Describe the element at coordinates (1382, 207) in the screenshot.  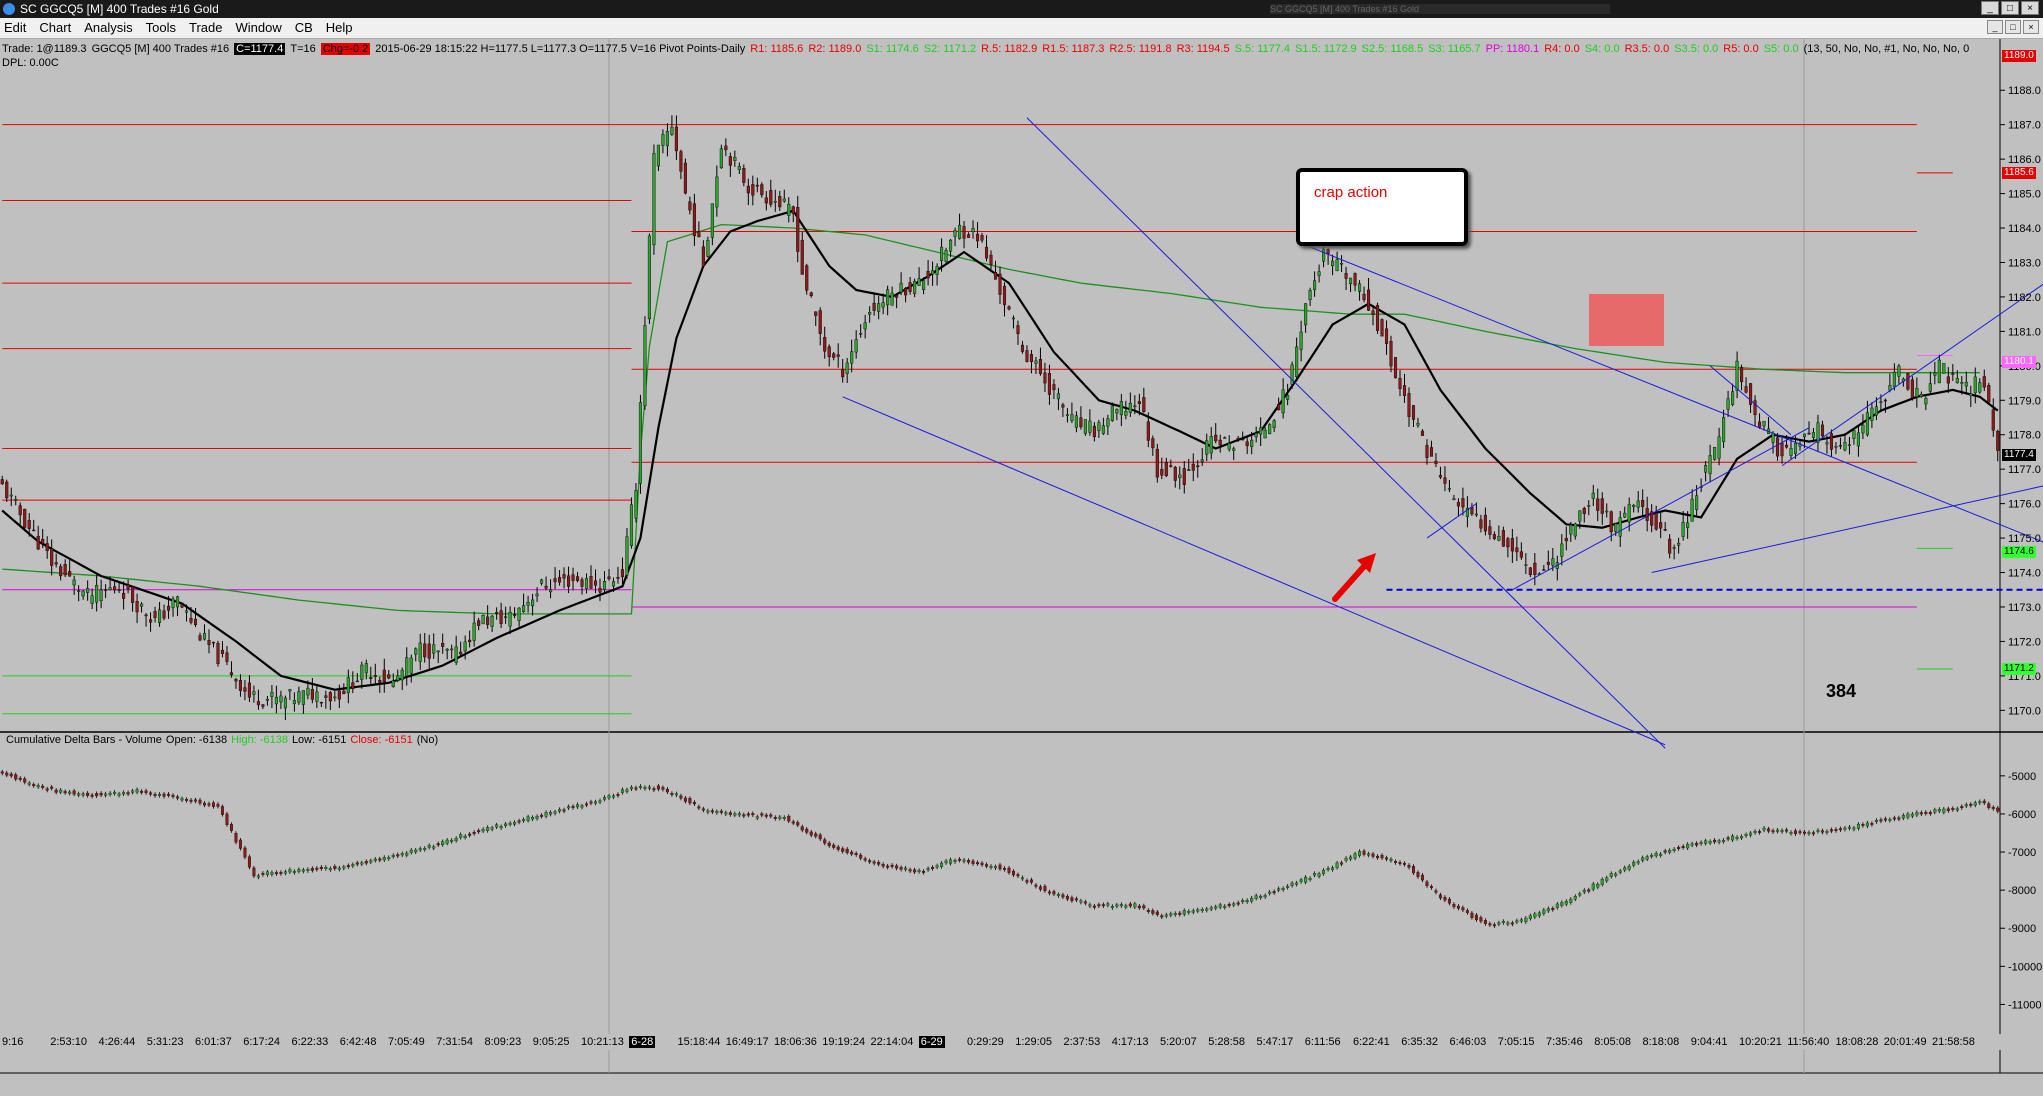
I see `callout-box: crap action` at that location.